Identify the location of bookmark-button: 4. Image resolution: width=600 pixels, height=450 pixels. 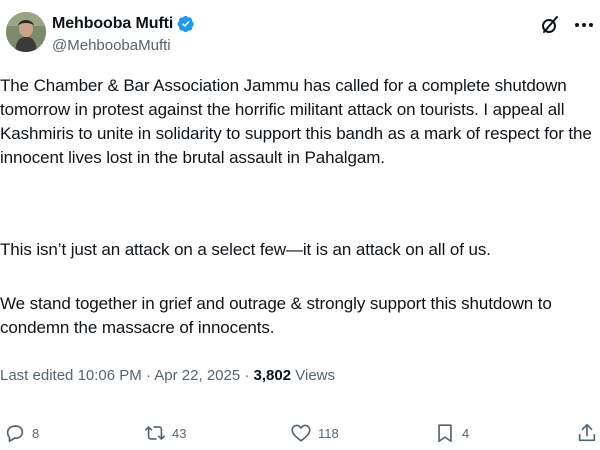
(451, 433).